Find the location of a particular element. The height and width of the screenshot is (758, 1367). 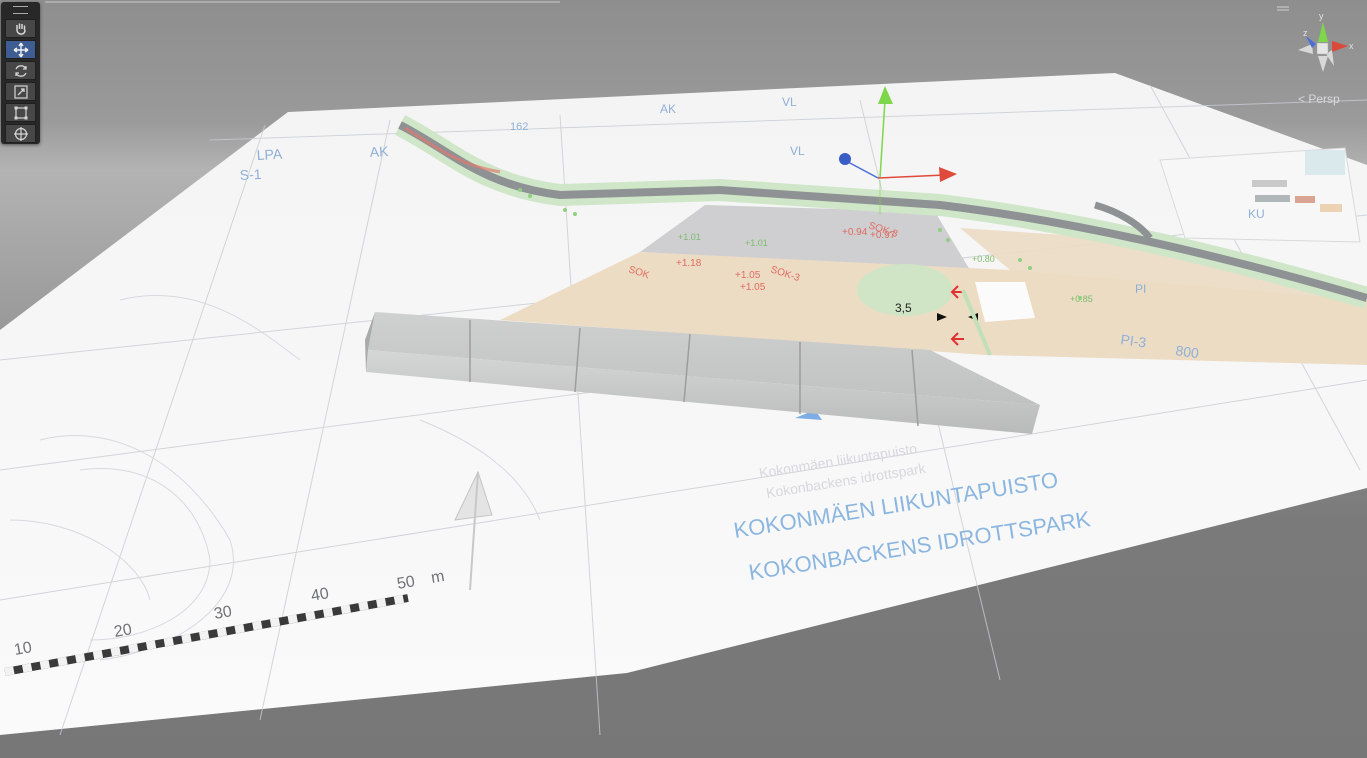

scale-icon is located at coordinates (21, 92).